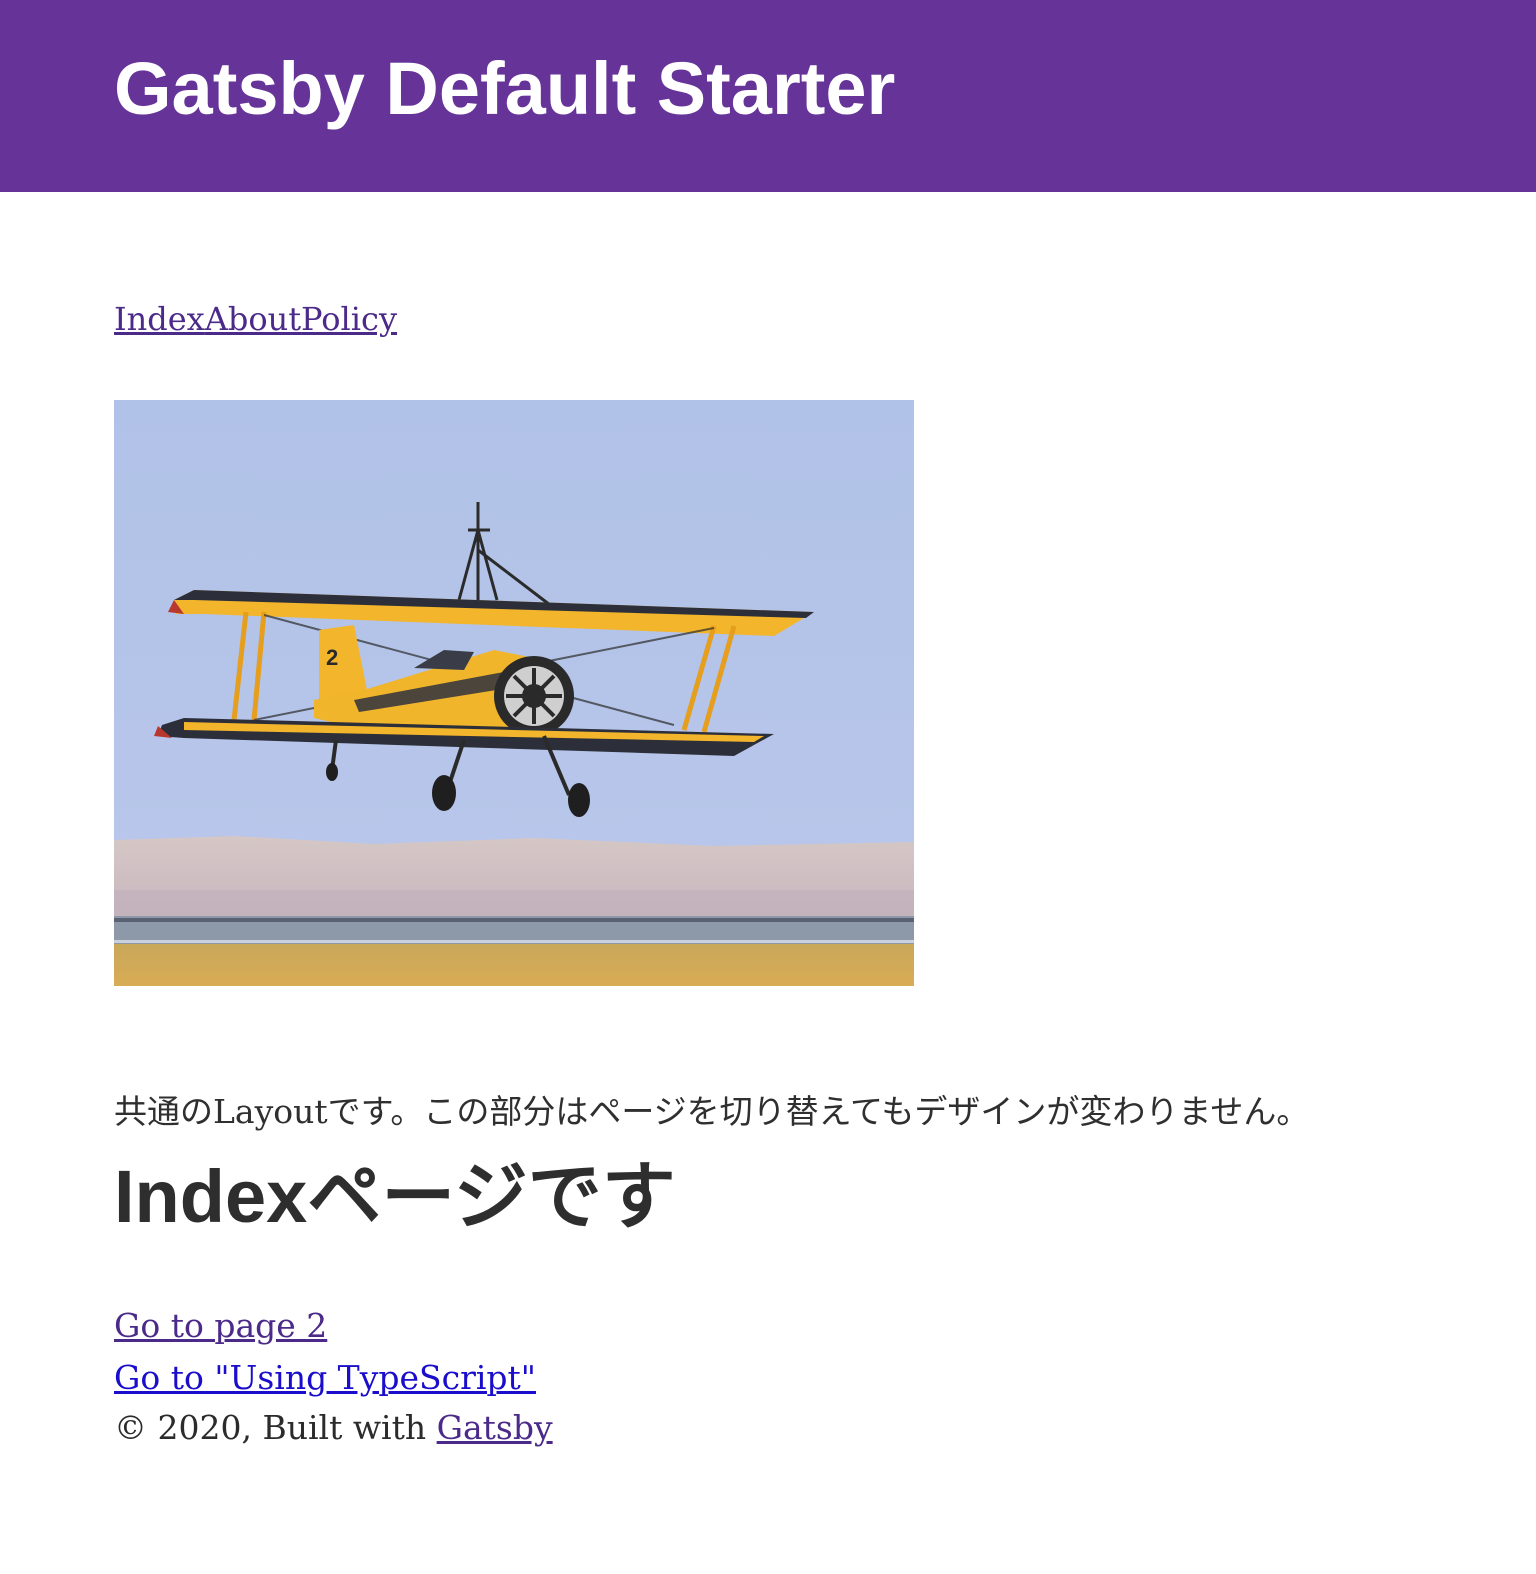  Describe the element at coordinates (325, 1378) in the screenshot. I see `link-go-to-using-typescript: Go to "Using TypeScript"` at that location.